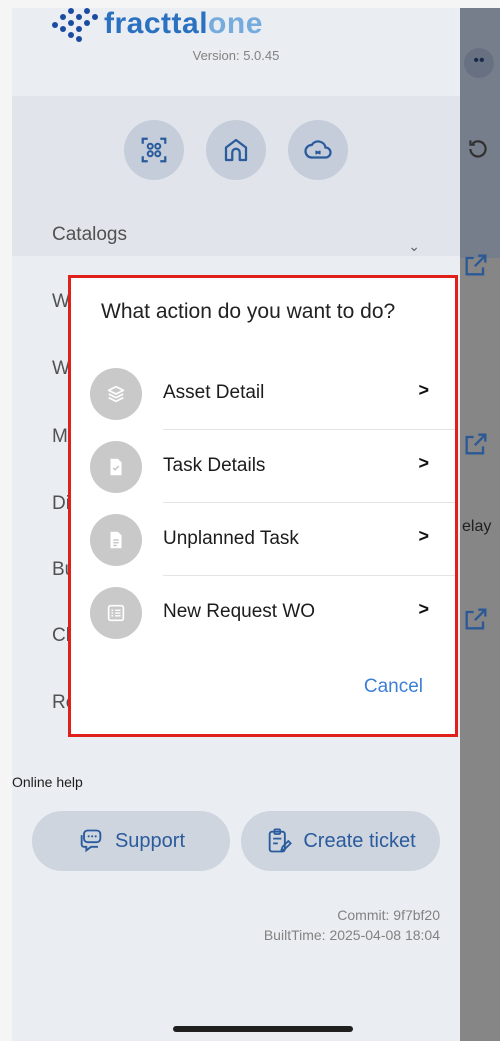  I want to click on cancel-button: Cancel, so click(393, 687).